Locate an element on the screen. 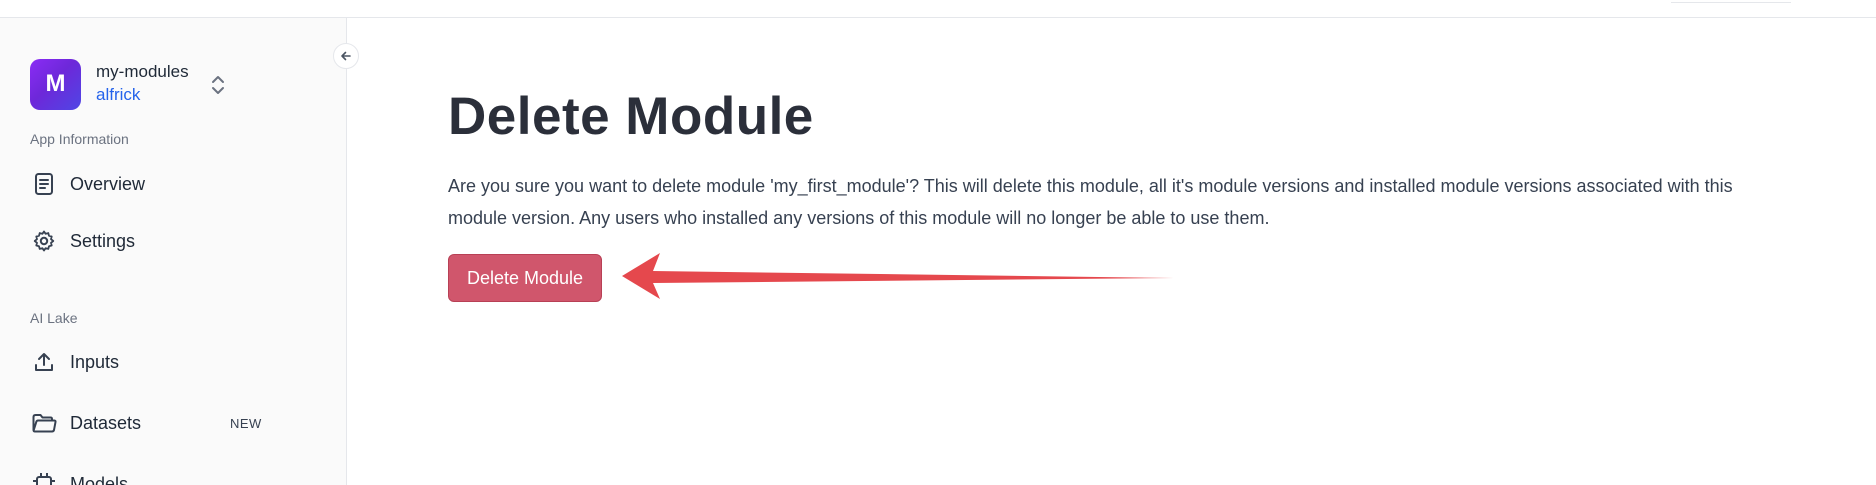 The width and height of the screenshot is (1876, 485). sidebar-item-label: Models is located at coordinates (99, 479).